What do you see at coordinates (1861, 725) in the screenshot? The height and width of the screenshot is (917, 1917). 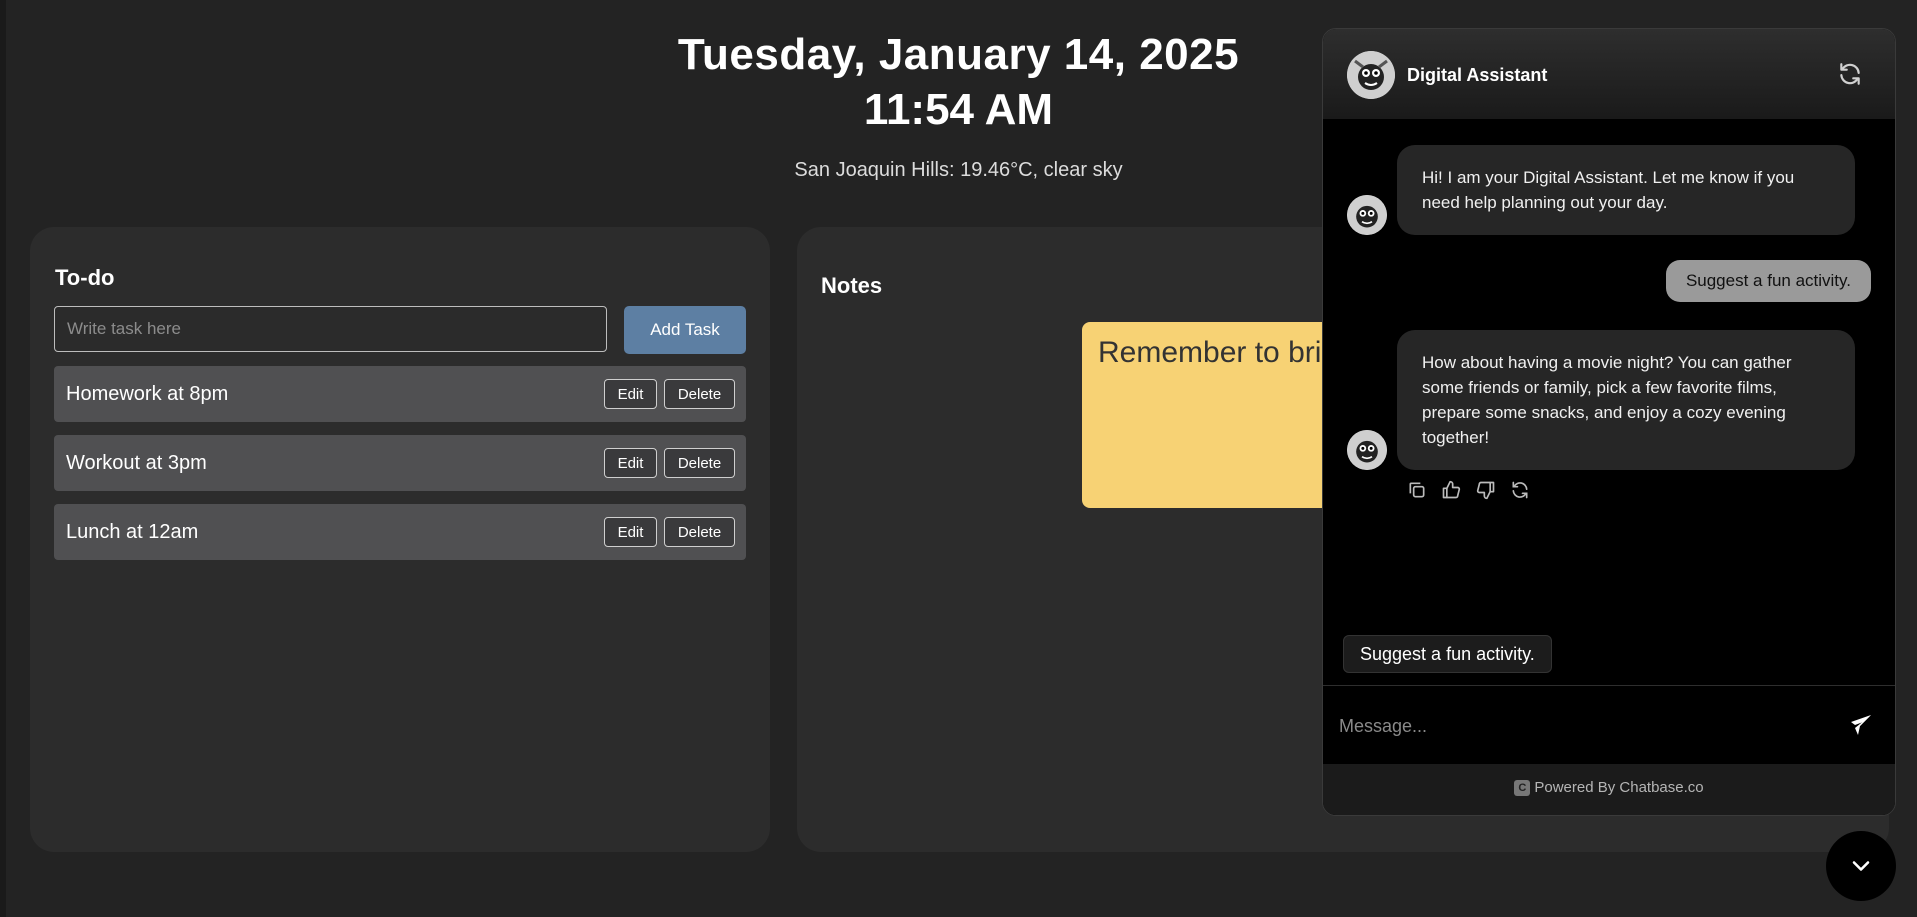 I see `send-icon` at bounding box center [1861, 725].